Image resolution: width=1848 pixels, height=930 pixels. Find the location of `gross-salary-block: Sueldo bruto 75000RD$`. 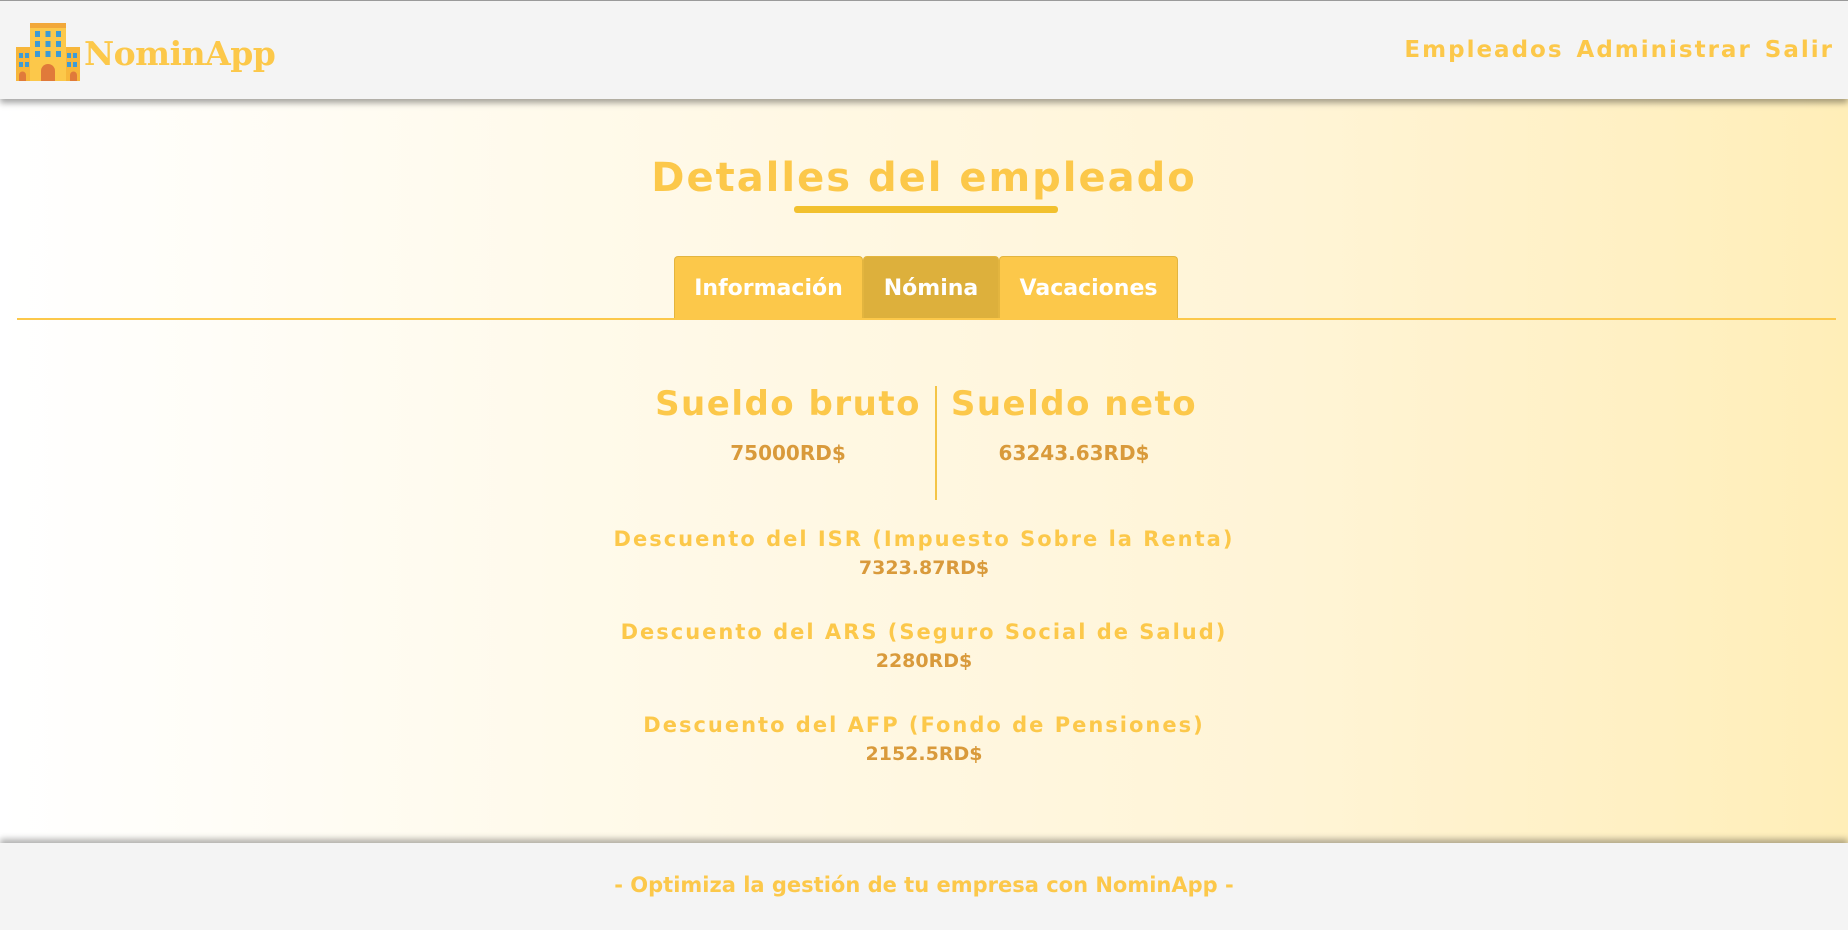

gross-salary-block: Sueldo bruto 75000RD$ is located at coordinates (788, 424).